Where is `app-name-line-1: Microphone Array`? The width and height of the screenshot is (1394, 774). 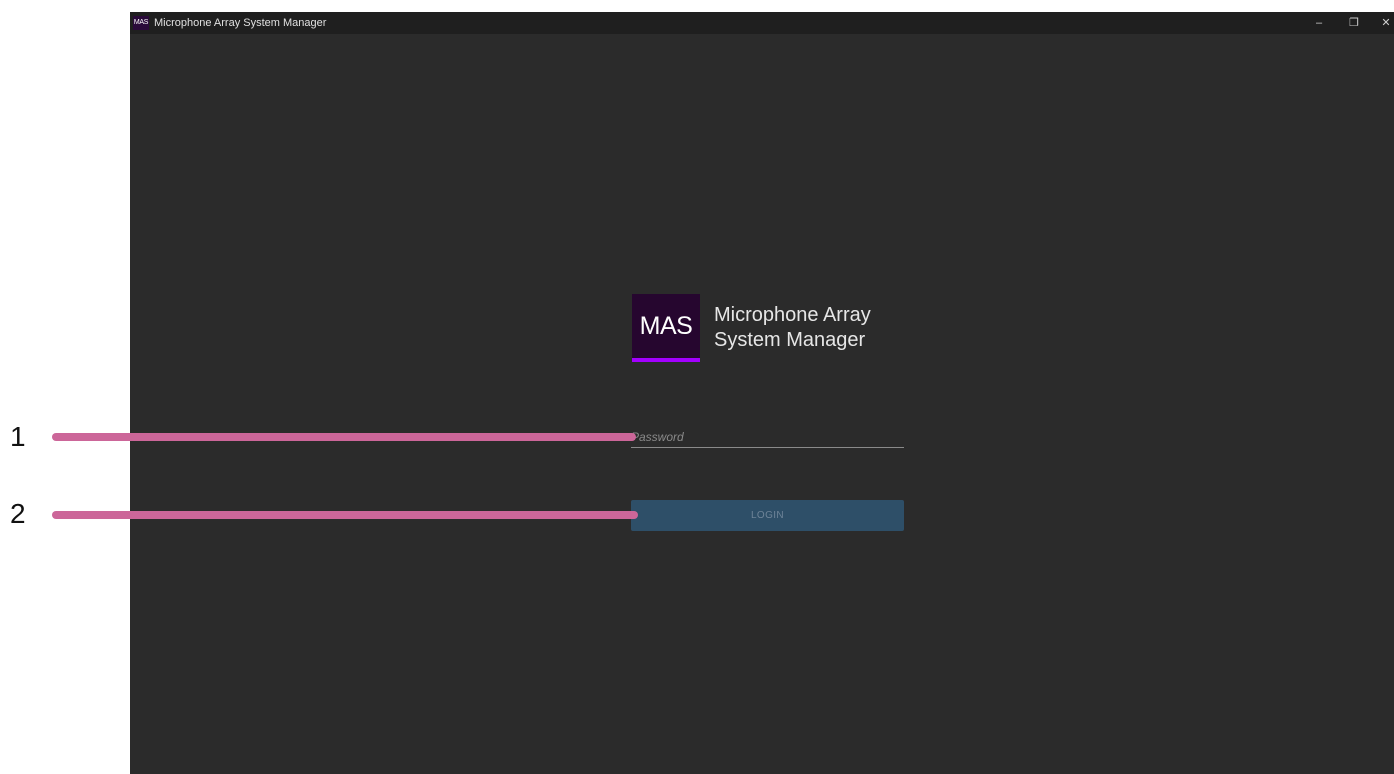
app-name-line-1: Microphone Array is located at coordinates (792, 315).